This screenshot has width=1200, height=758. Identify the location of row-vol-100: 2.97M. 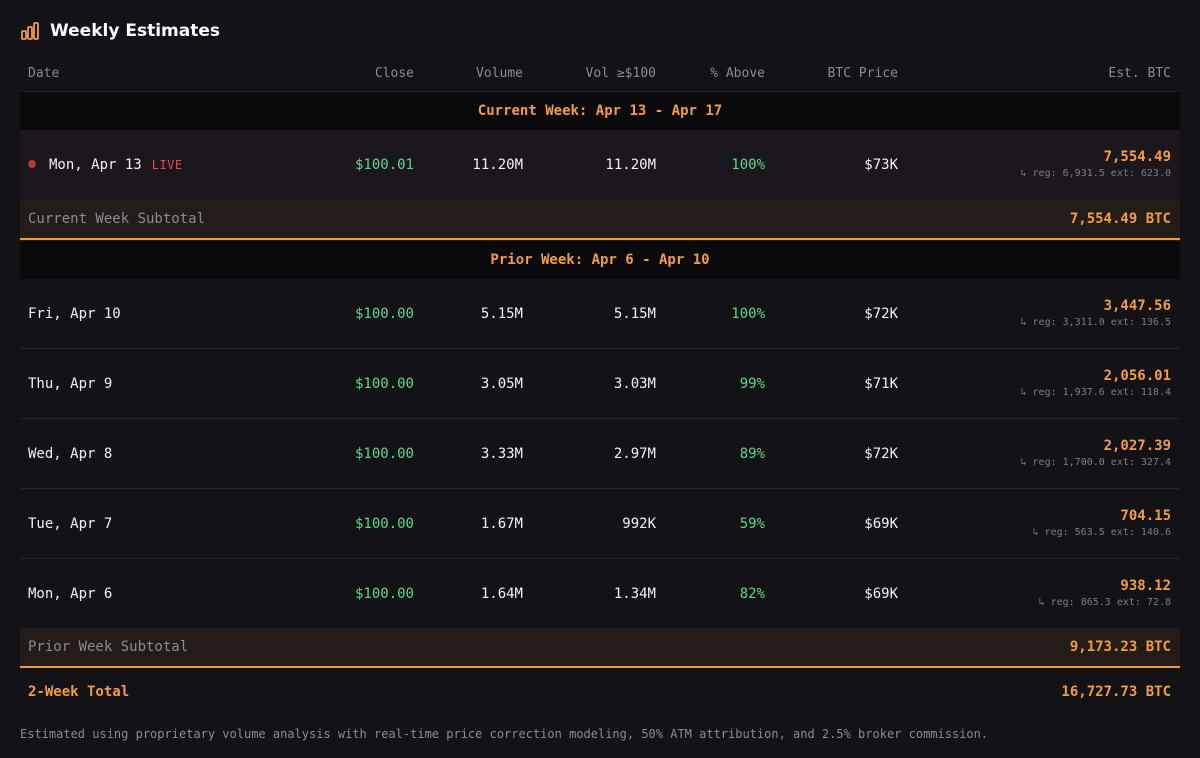
(634, 453).